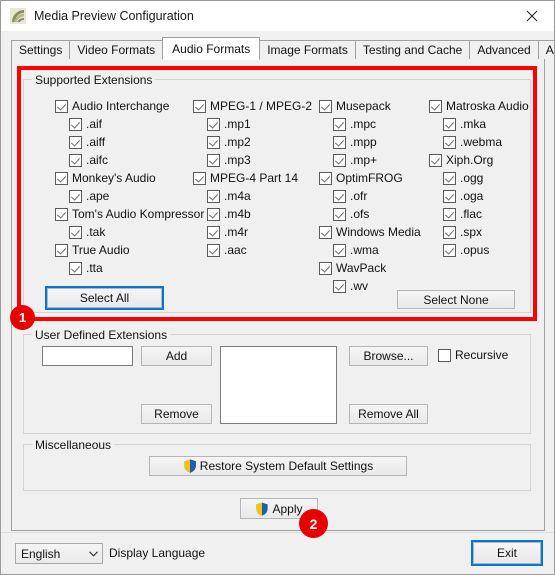 Image resolution: width=555 pixels, height=575 pixels. What do you see at coordinates (252, 124) in the screenshot?
I see `extension-checkbox-row: .mp1` at bounding box center [252, 124].